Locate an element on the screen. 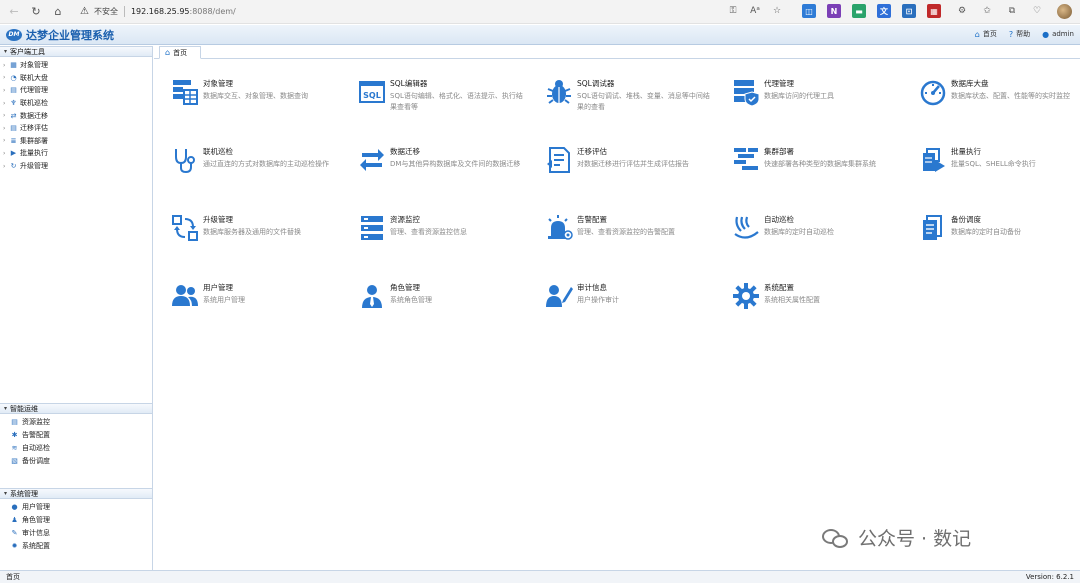 This screenshot has width=1080, height=583. feature-card-body: 自动巡检 数据库的定时自动巡检 is located at coordinates (831, 237).